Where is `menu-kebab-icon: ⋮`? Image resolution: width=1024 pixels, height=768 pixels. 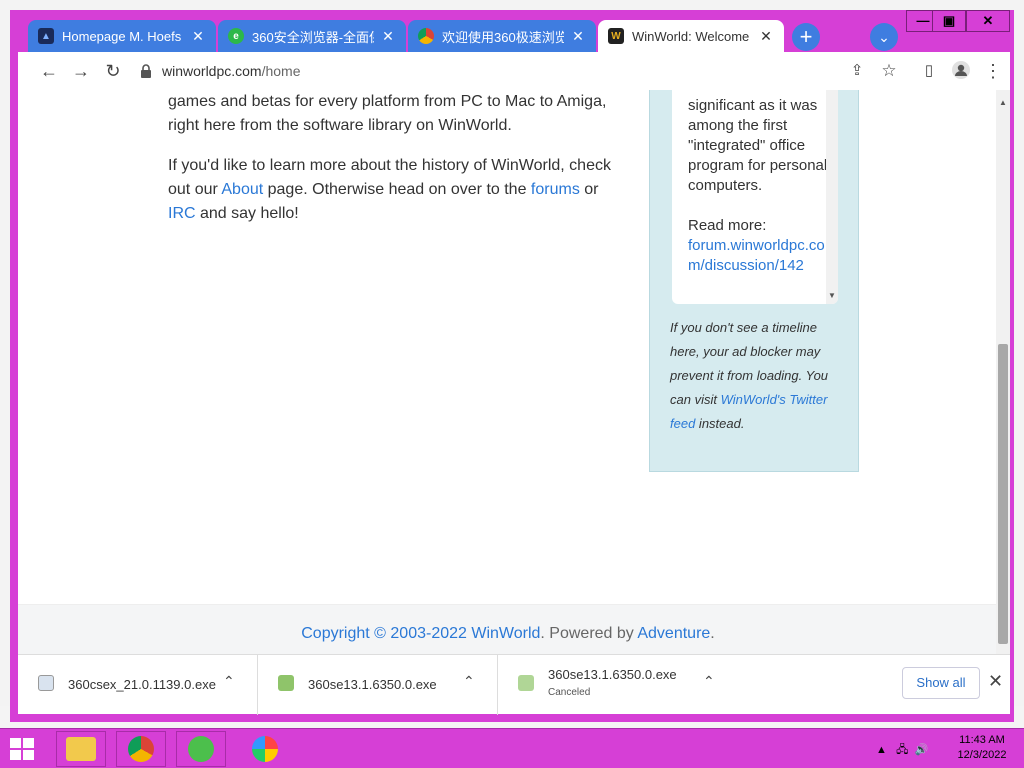
menu-kebab-icon: ⋮ is located at coordinates (993, 71).